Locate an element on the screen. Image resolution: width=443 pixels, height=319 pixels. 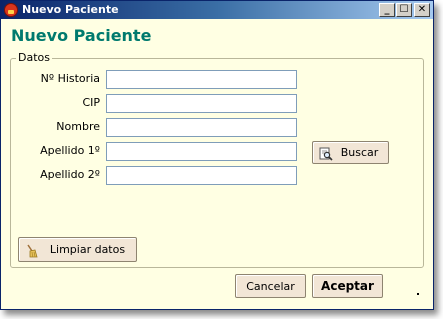
apellido2-input is located at coordinates (201, 175).